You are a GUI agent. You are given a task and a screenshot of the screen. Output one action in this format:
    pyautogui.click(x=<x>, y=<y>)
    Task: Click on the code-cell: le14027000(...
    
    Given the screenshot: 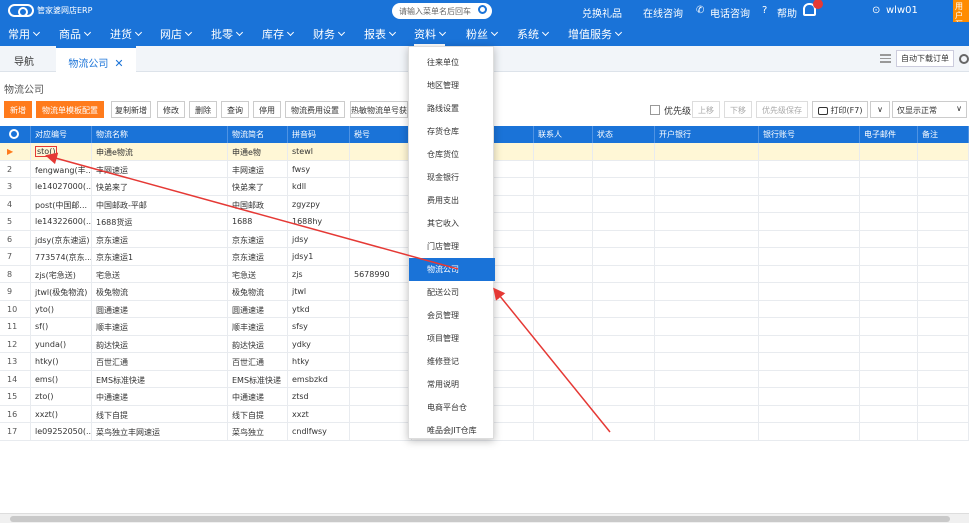 What is the action you would take?
    pyautogui.click(x=61, y=186)
    